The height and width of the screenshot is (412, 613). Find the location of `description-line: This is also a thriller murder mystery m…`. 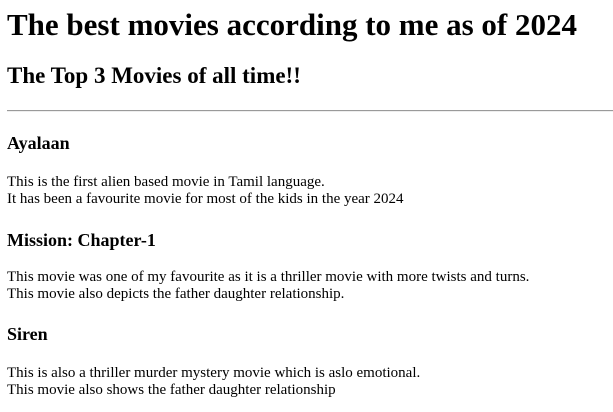

description-line: This is also a thriller murder mystery m… is located at coordinates (214, 373).